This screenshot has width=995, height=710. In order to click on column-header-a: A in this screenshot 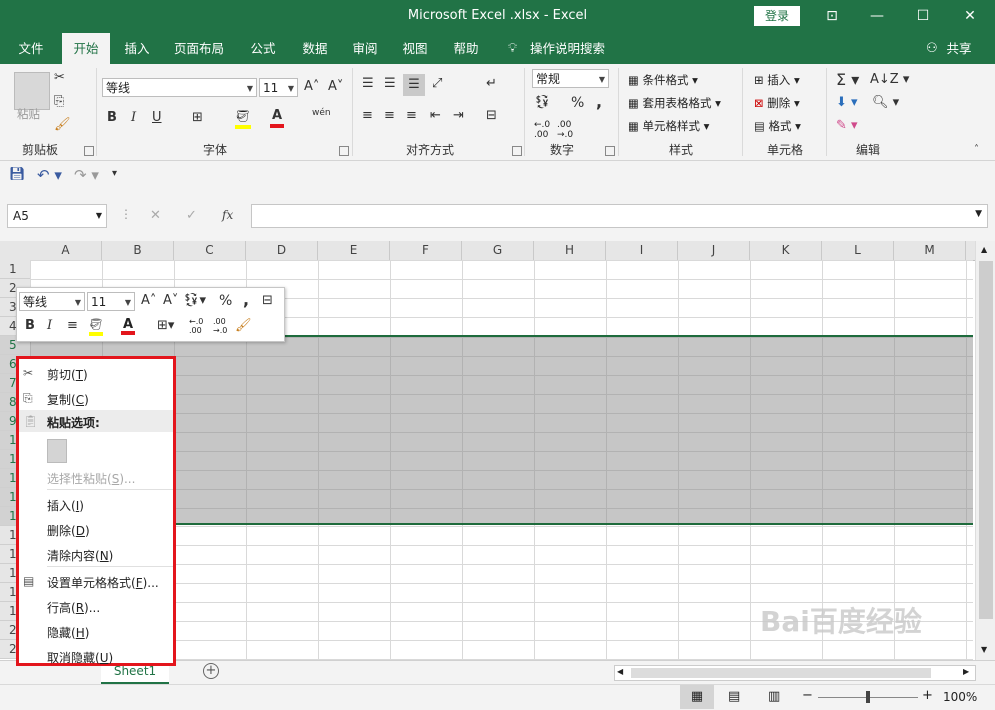, I will do `click(66, 250)`.